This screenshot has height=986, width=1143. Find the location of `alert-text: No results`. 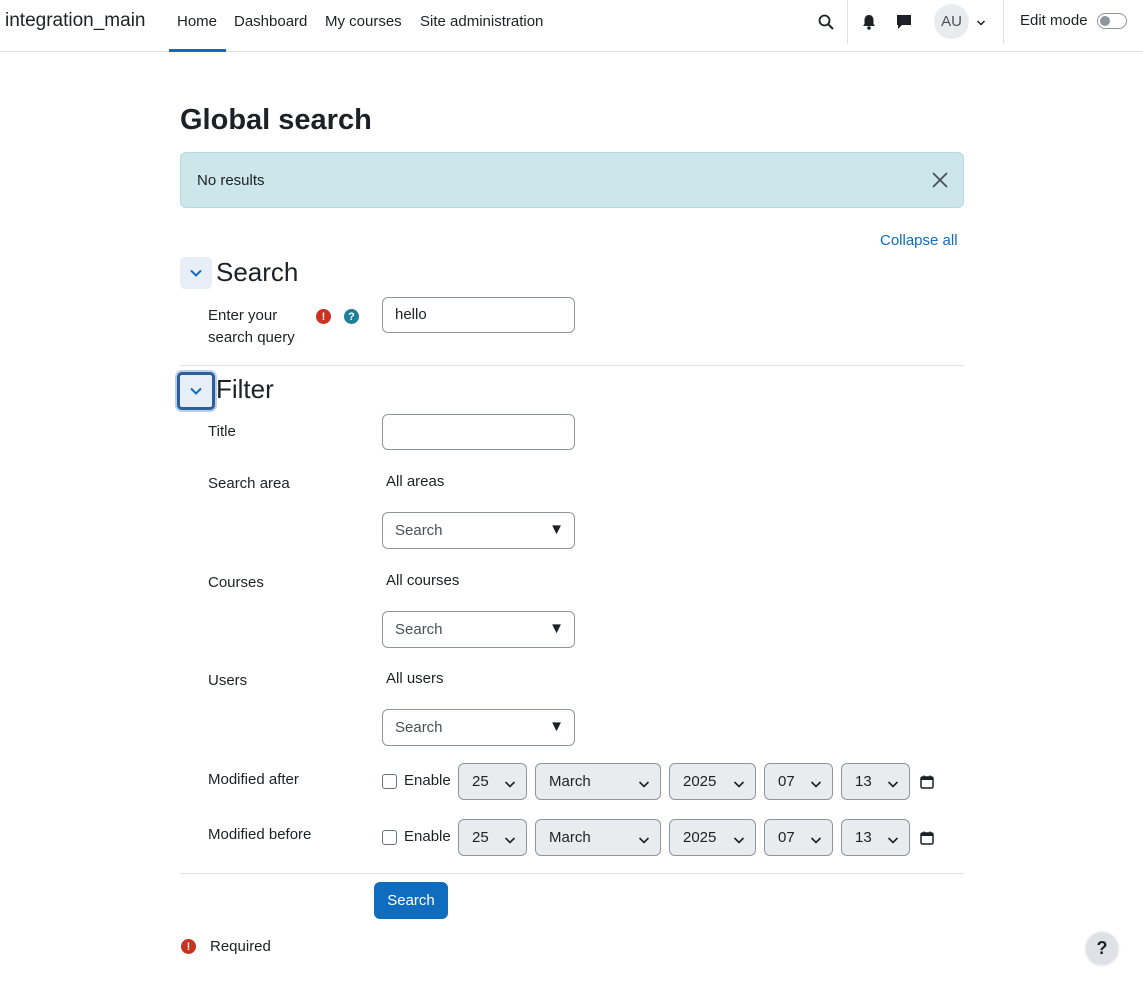

alert-text: No results is located at coordinates (231, 180).